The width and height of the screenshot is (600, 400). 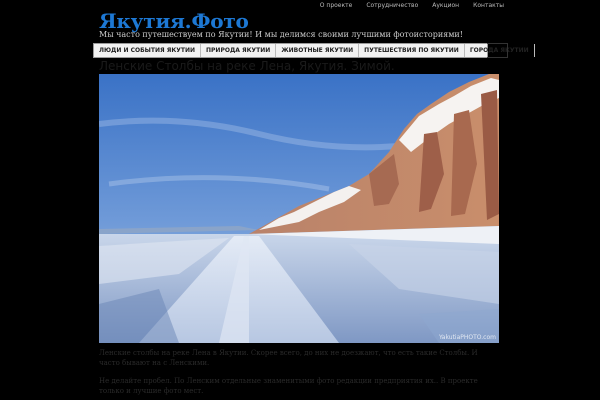 What do you see at coordinates (147, 50) in the screenshot?
I see `category-people-events: ЛЮДИ И СОБЫТИЯ ЯКУТИИ` at bounding box center [147, 50].